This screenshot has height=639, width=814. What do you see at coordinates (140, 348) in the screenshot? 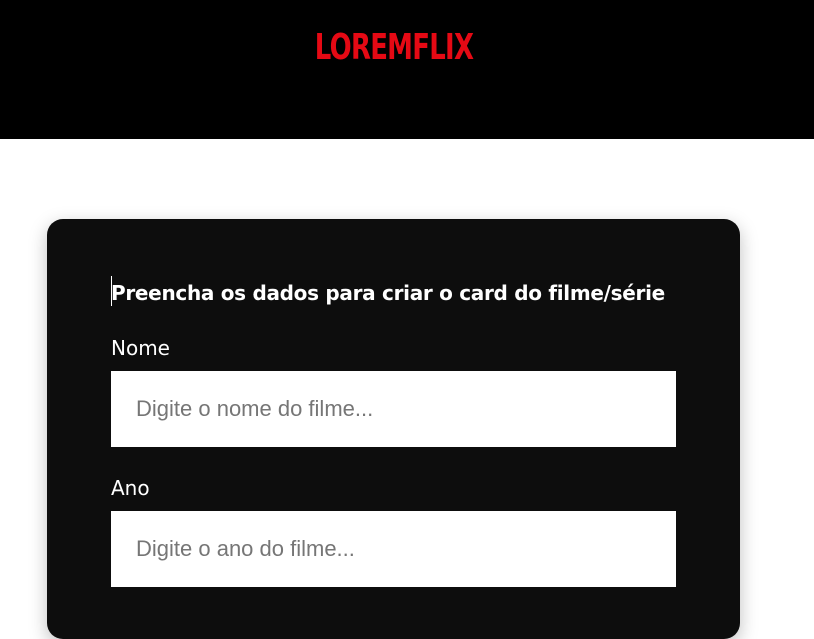
I see `name-label: Nome` at bounding box center [140, 348].